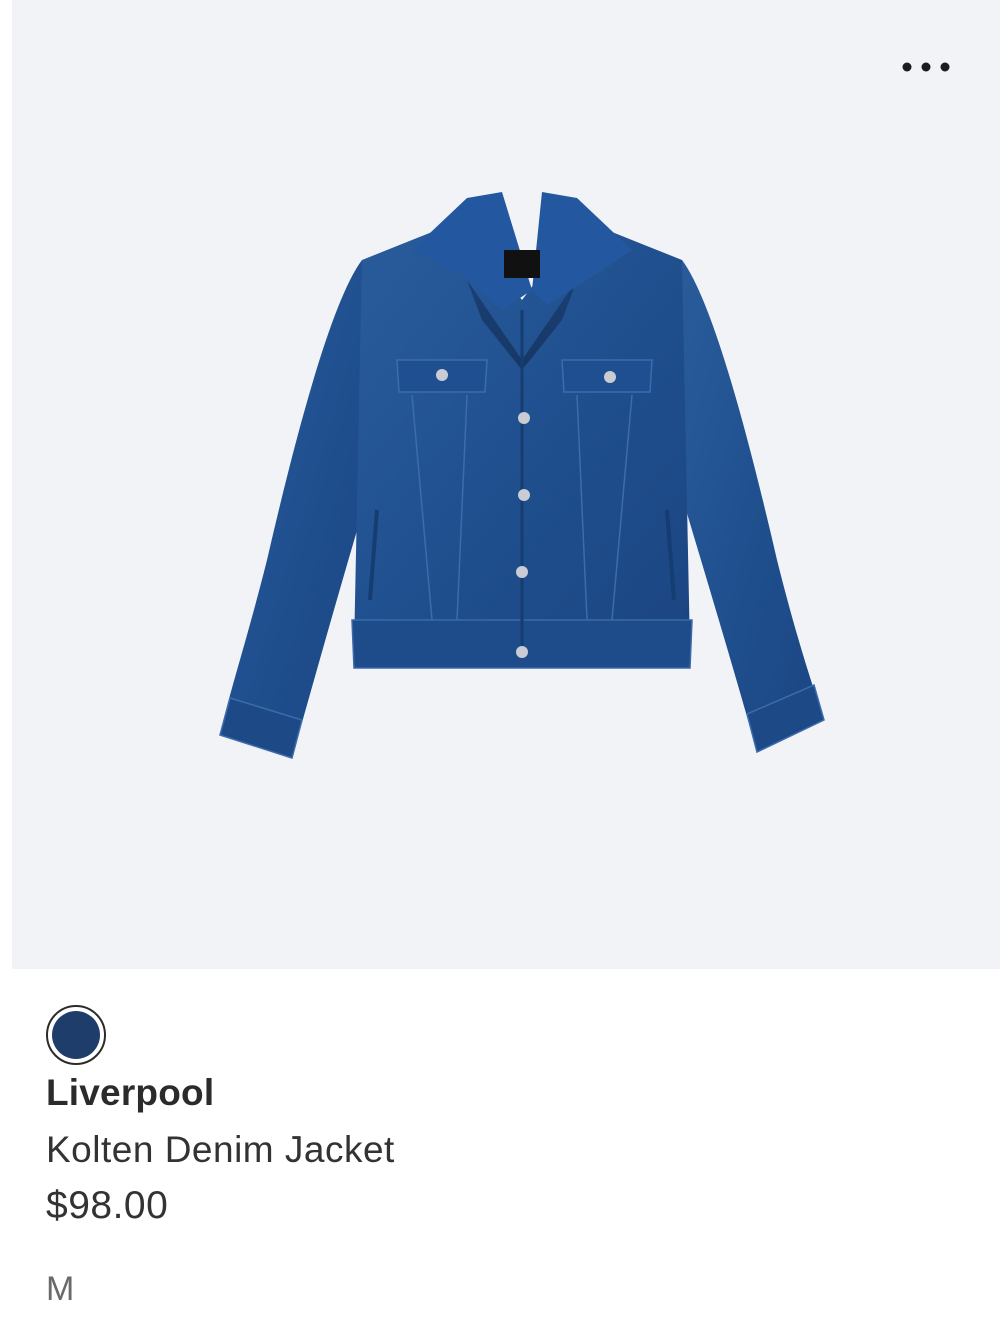 This screenshot has height=1333, width=1000. I want to click on product-price: $98.00, so click(107, 1205).